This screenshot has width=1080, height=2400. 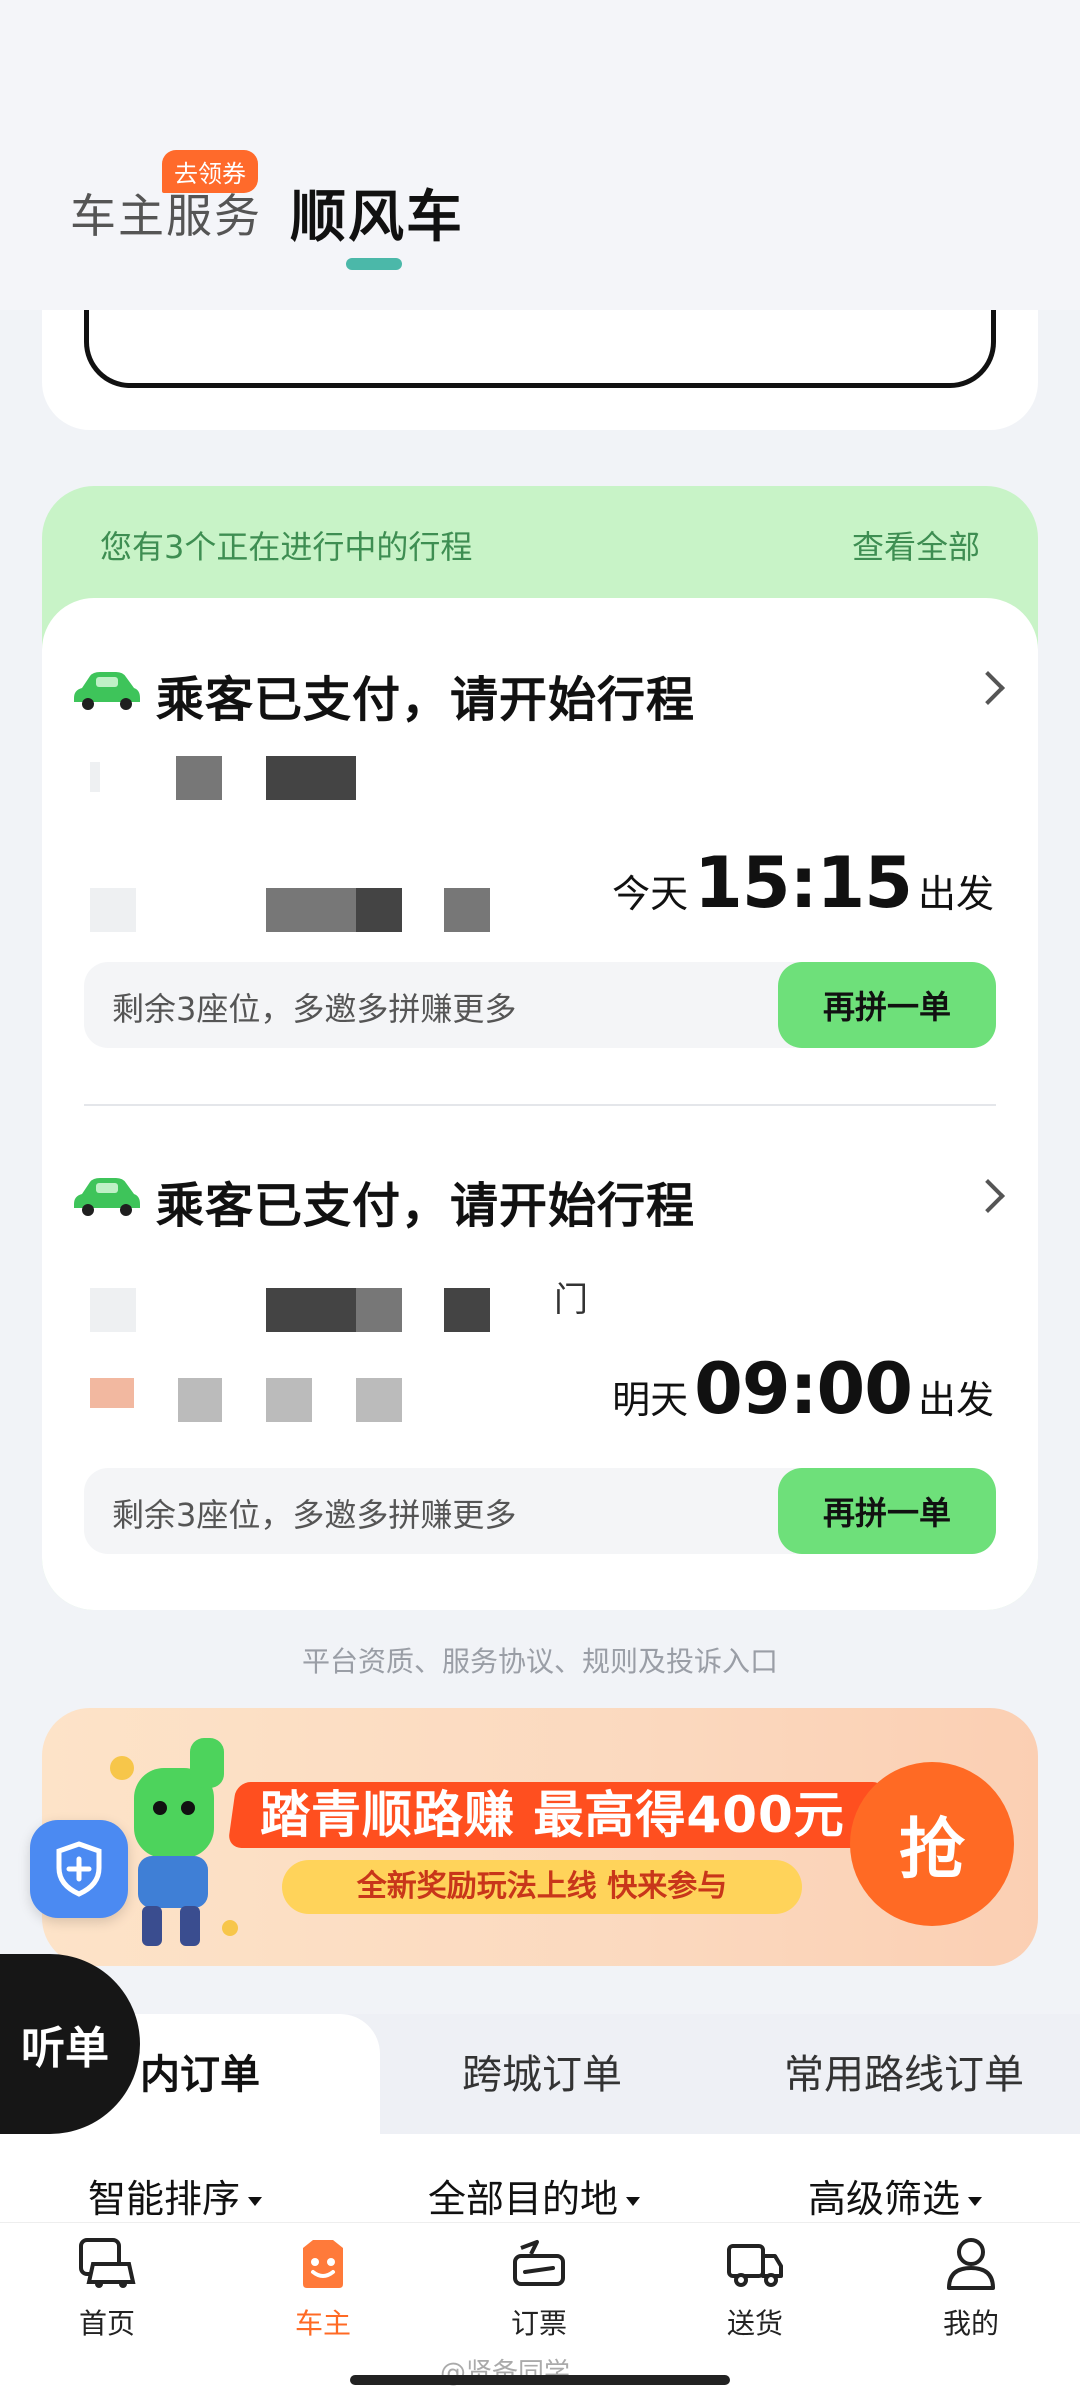 I want to click on departure-time: 今天 15:15 出发, so click(x=803, y=883).